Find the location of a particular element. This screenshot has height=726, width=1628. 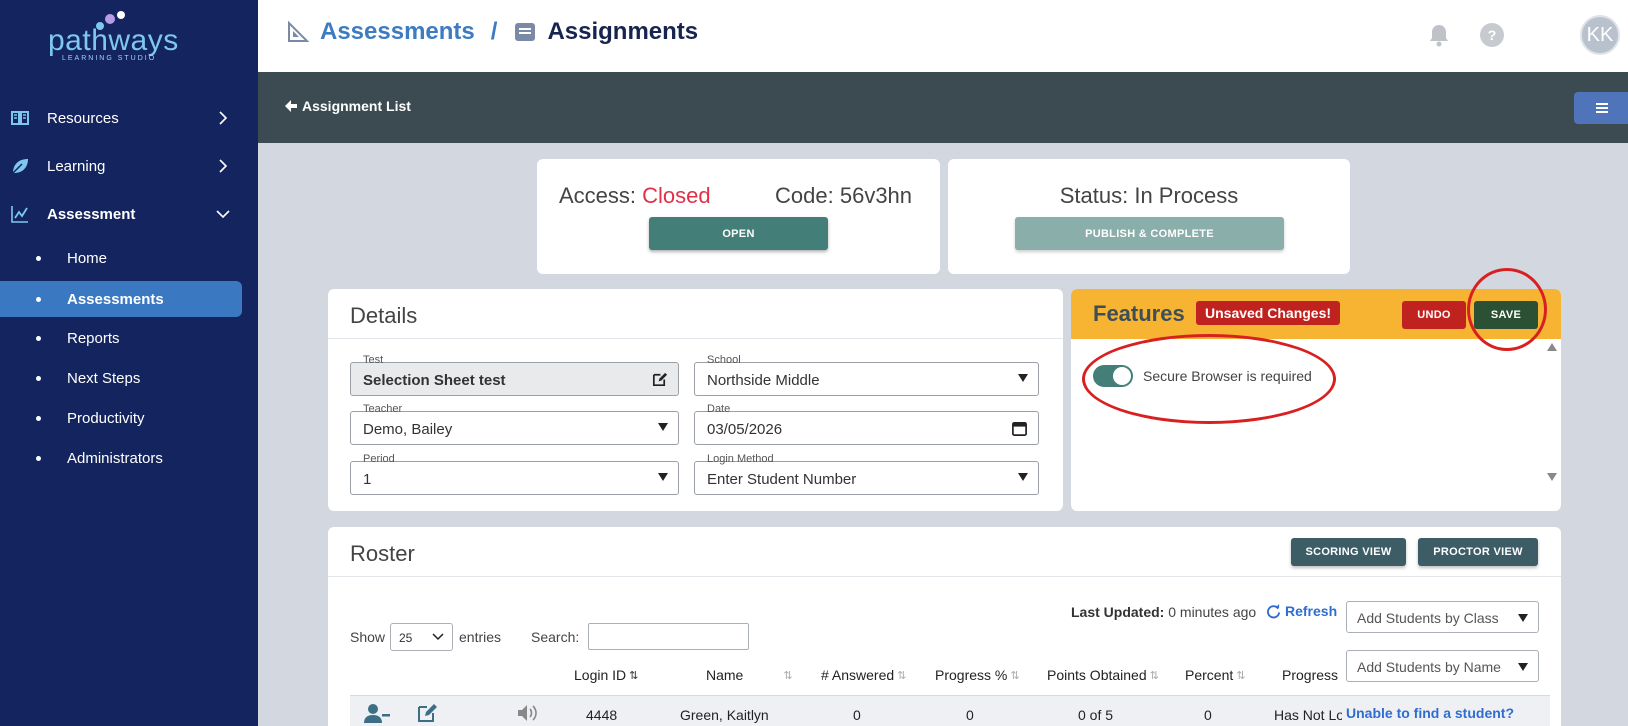

sidebar-item-label: Assessment is located at coordinates (91, 214).